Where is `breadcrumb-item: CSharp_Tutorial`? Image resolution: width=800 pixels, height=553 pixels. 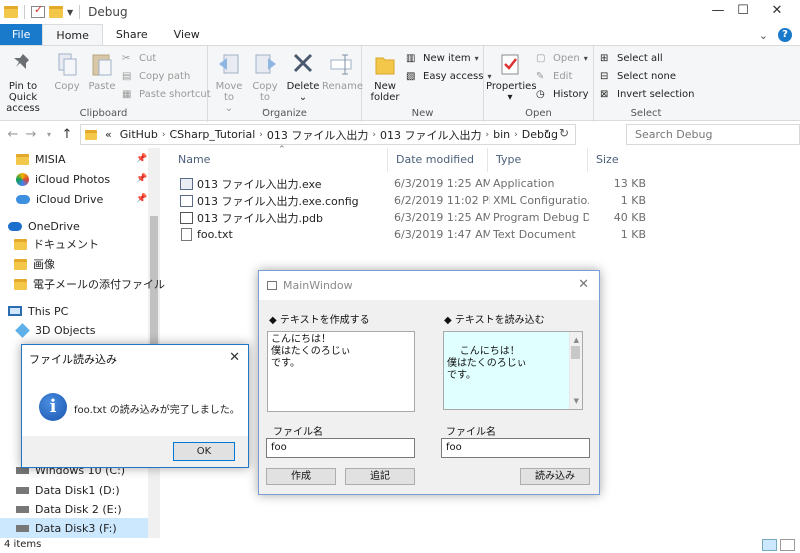
breadcrumb-item: CSharp_Tutorial is located at coordinates (212, 134).